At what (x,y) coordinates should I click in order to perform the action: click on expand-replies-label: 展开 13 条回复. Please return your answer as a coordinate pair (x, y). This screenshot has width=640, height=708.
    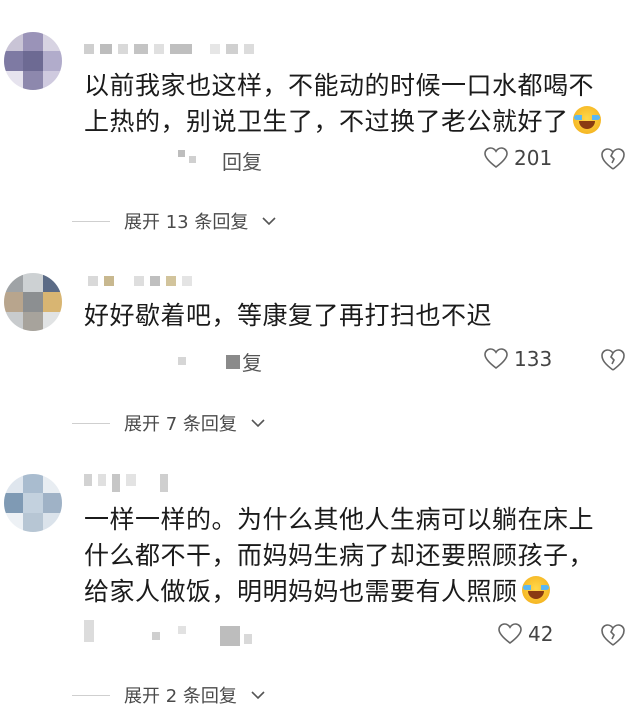
    Looking at the image, I should click on (186, 222).